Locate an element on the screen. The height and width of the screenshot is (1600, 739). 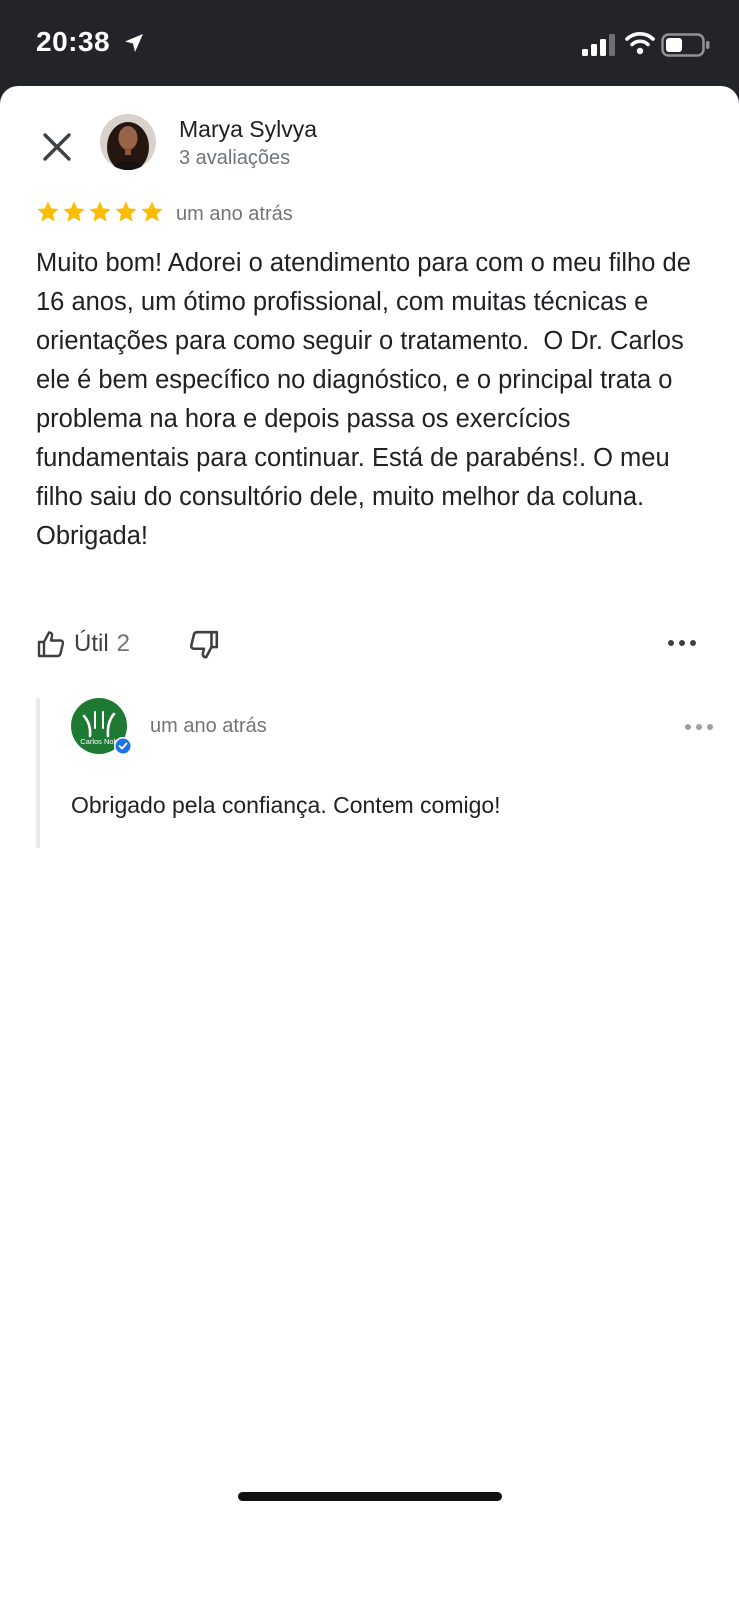
reviewer-photo is located at coordinates (128, 142).